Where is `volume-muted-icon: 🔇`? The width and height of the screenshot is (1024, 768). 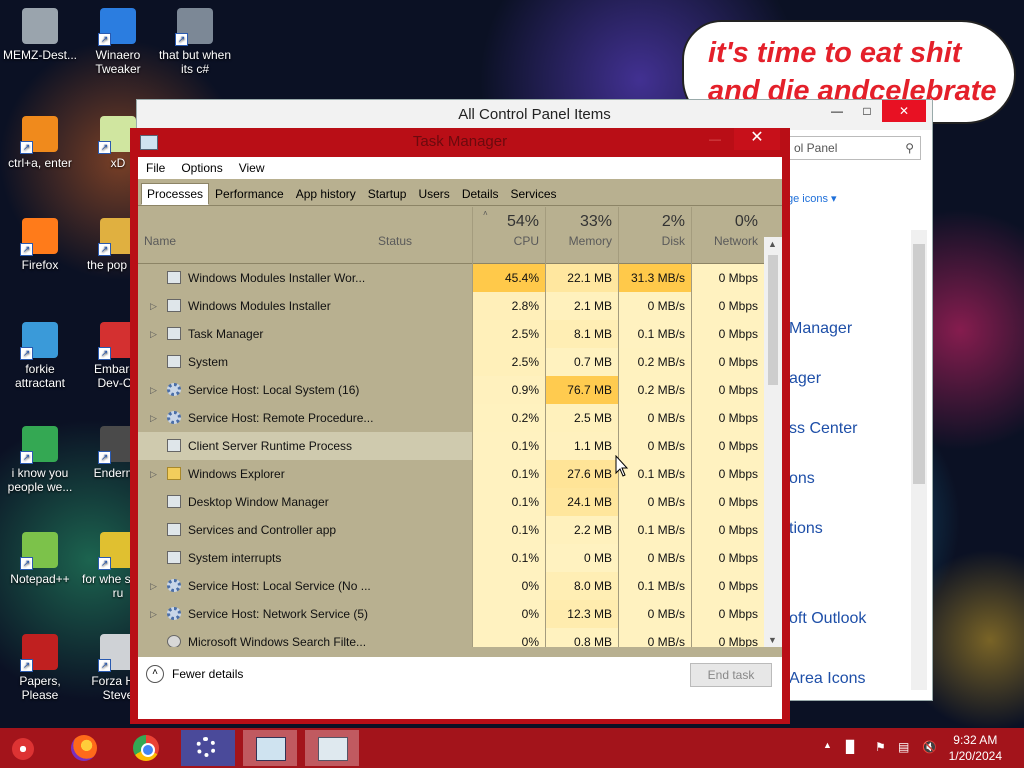
volume-muted-icon: 🔇 is located at coordinates (929, 747).